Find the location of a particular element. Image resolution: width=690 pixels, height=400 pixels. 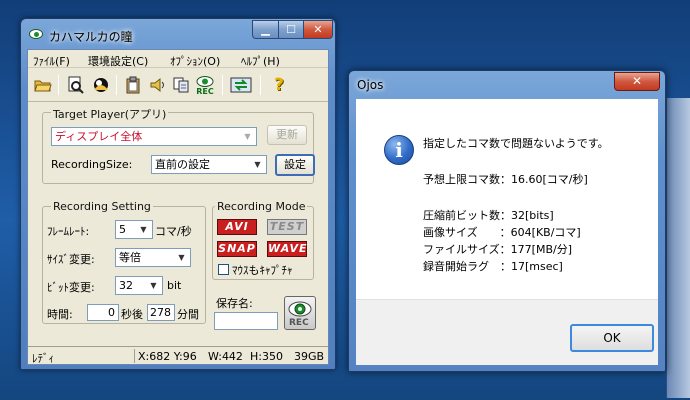

save-name-label: 保存名: is located at coordinates (234, 303).